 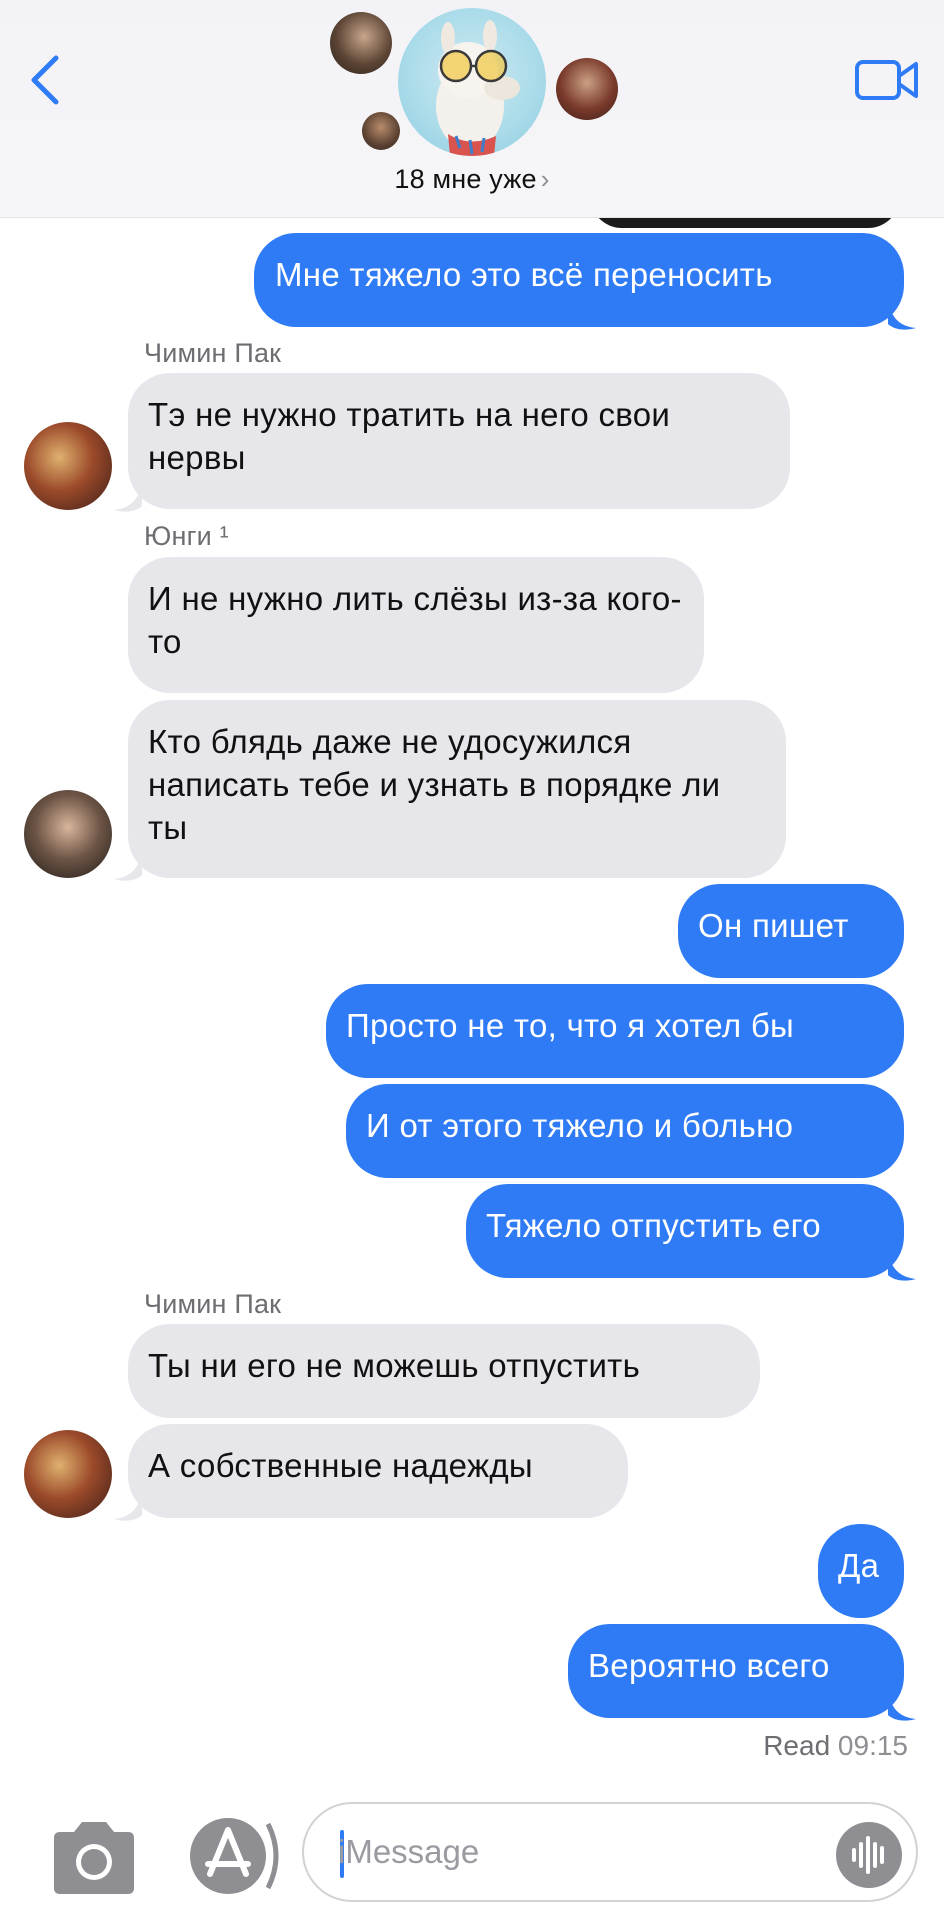 What do you see at coordinates (46, 80) in the screenshot?
I see `chevron-left-icon` at bounding box center [46, 80].